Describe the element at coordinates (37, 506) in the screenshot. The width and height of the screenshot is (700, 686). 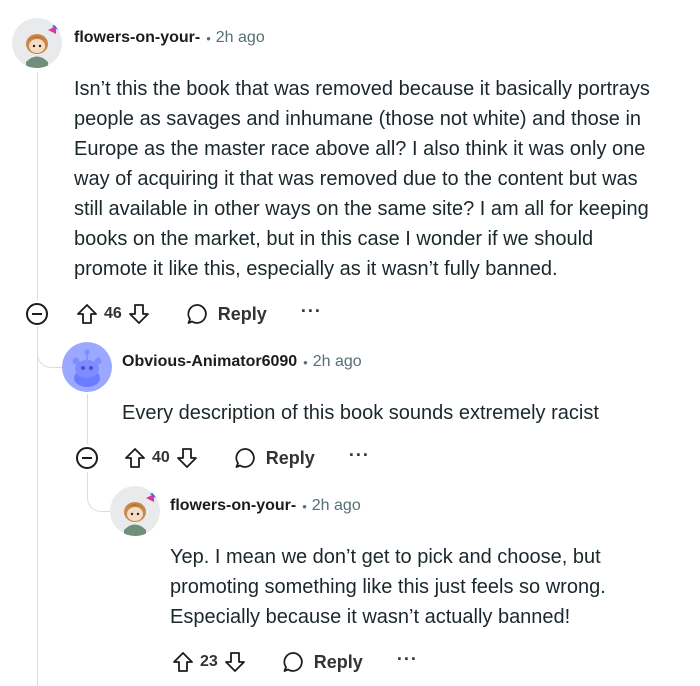
I see `thread-line-root-lower` at that location.